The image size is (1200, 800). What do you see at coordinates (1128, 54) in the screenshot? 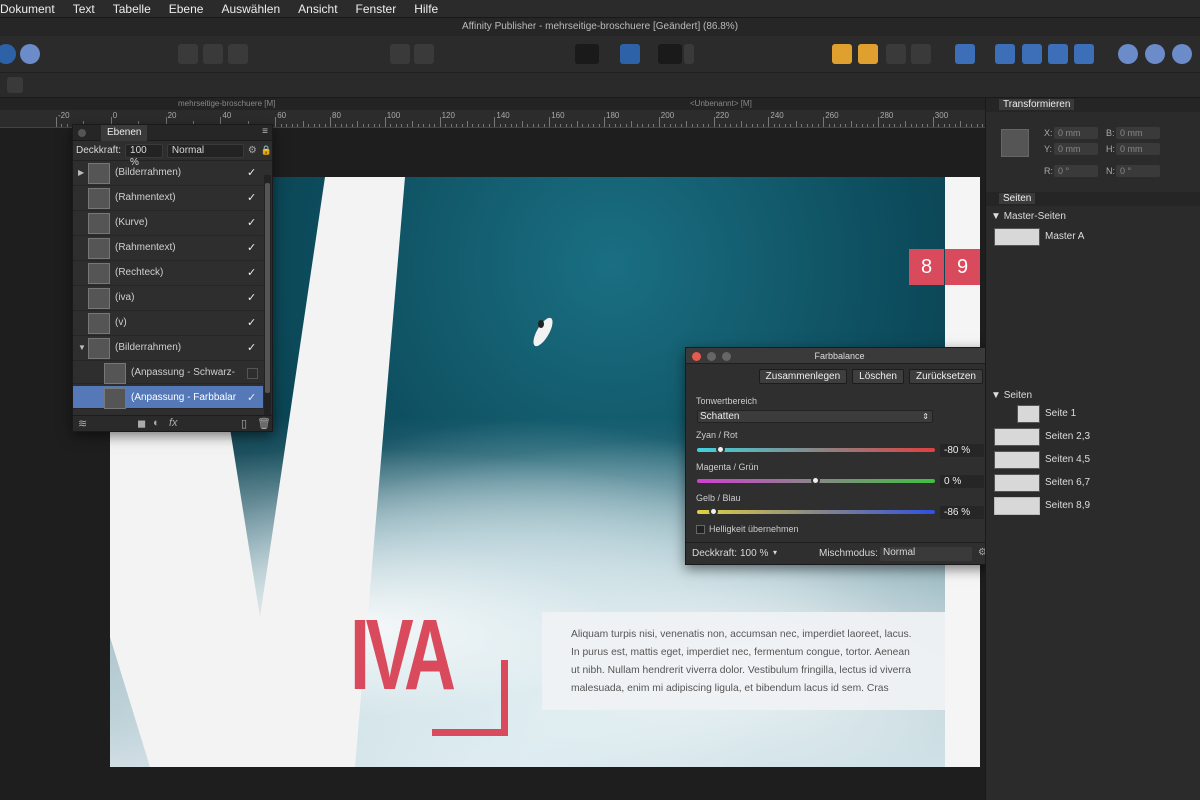
I see `boolean-add-icon` at bounding box center [1128, 54].